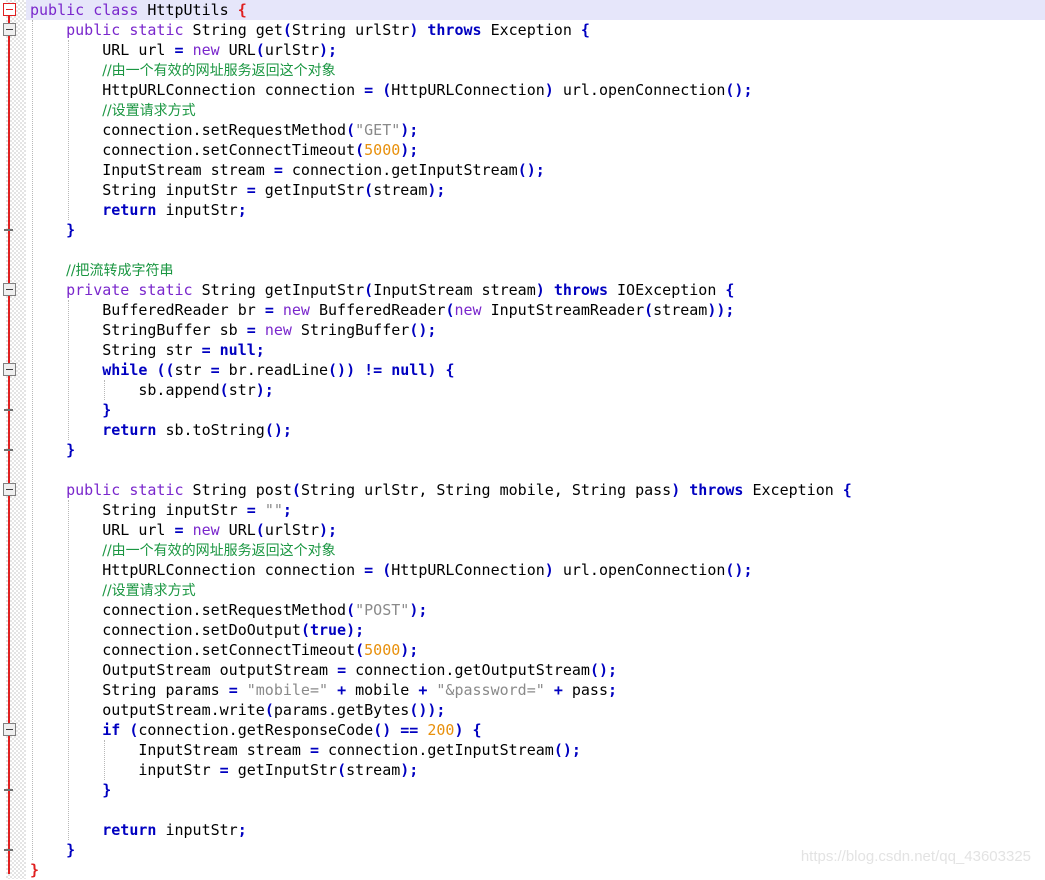 The image size is (1045, 880). What do you see at coordinates (441, 730) in the screenshot?
I see `code-token: 200` at bounding box center [441, 730].